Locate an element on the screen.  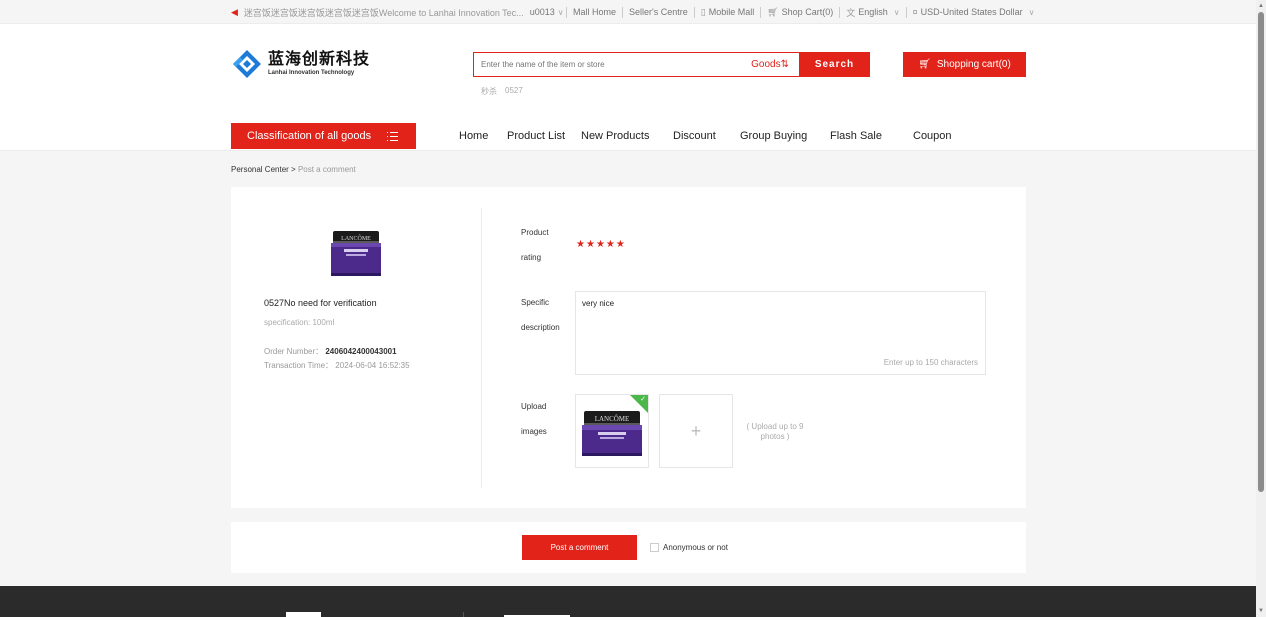
nav-coupon: Coupon is located at coordinates (932, 136).